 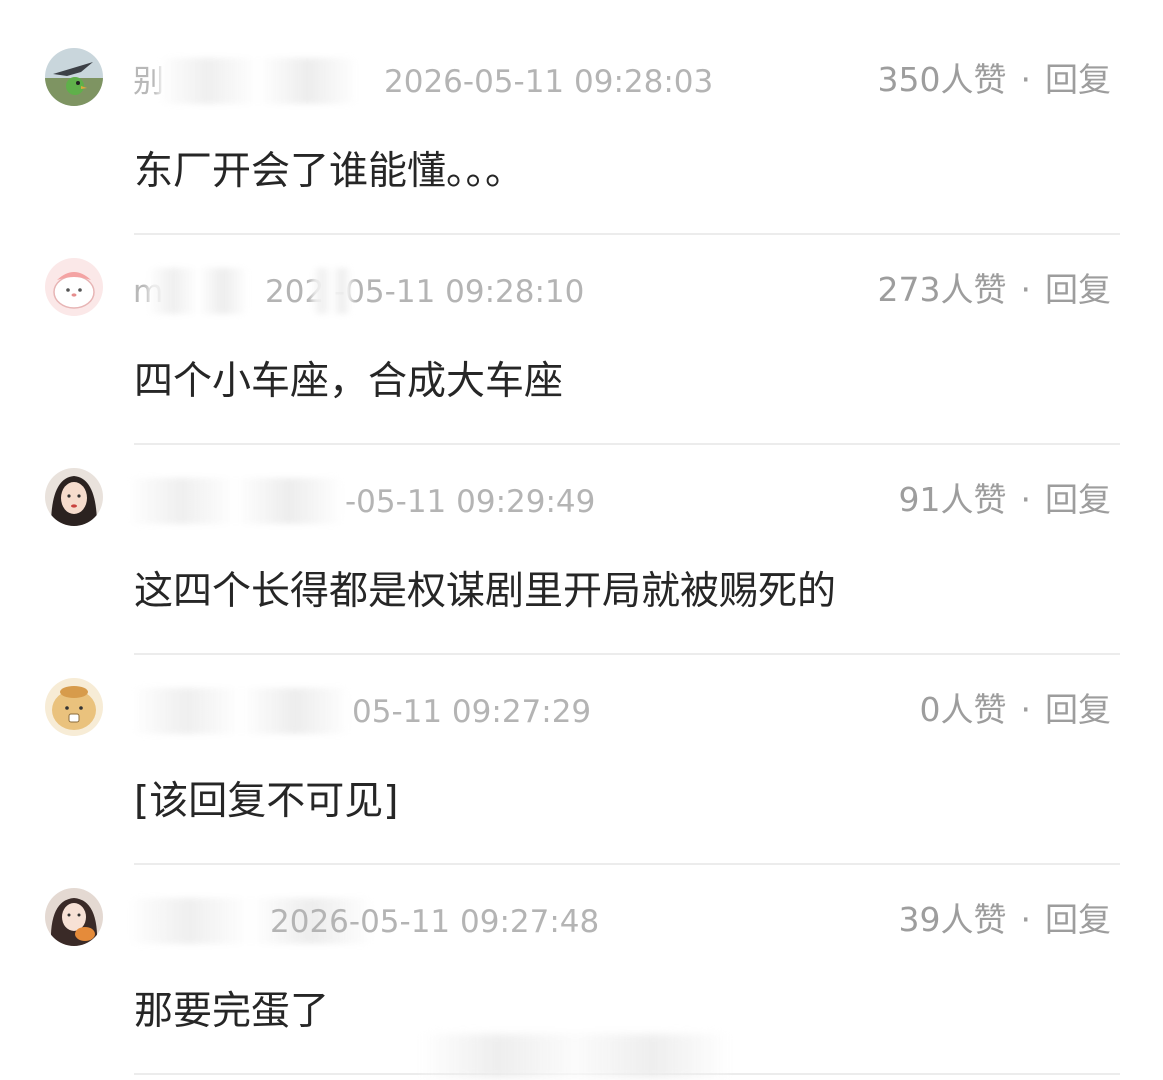 I want to click on comment-actions: 39人赞 · 回复, so click(x=1005, y=920).